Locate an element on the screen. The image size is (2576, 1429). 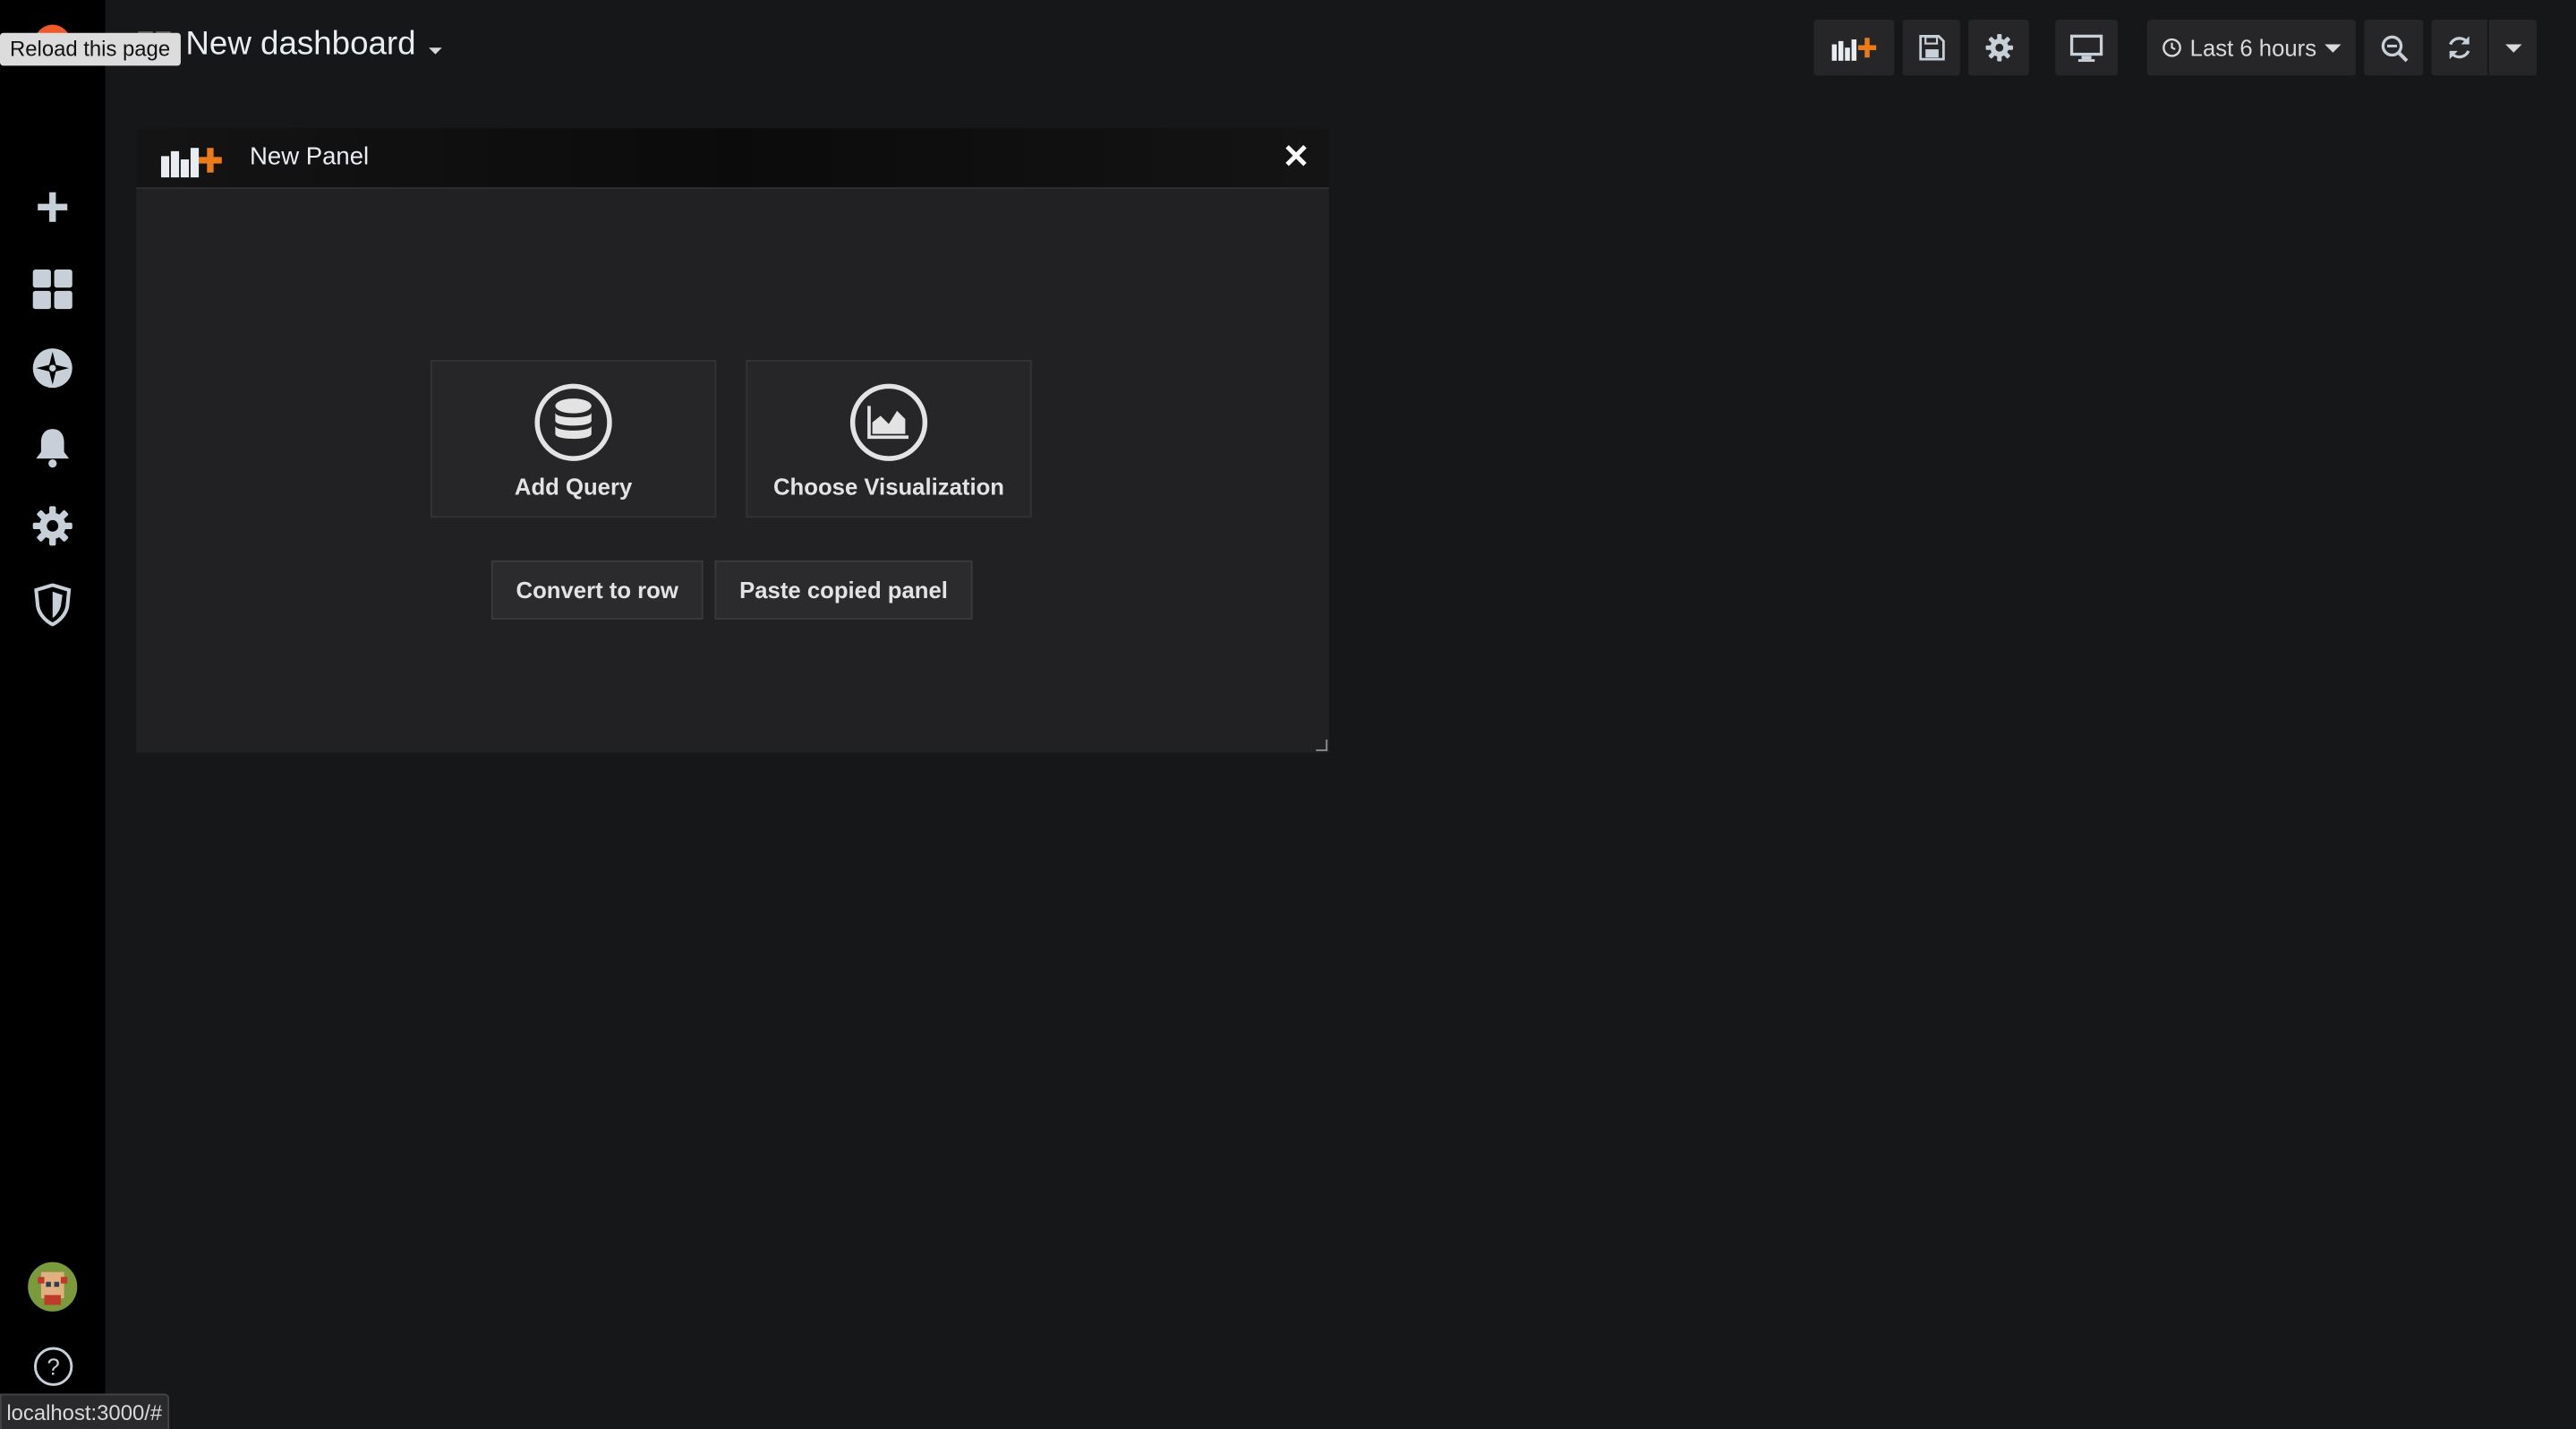
plus-icon is located at coordinates (52, 207).